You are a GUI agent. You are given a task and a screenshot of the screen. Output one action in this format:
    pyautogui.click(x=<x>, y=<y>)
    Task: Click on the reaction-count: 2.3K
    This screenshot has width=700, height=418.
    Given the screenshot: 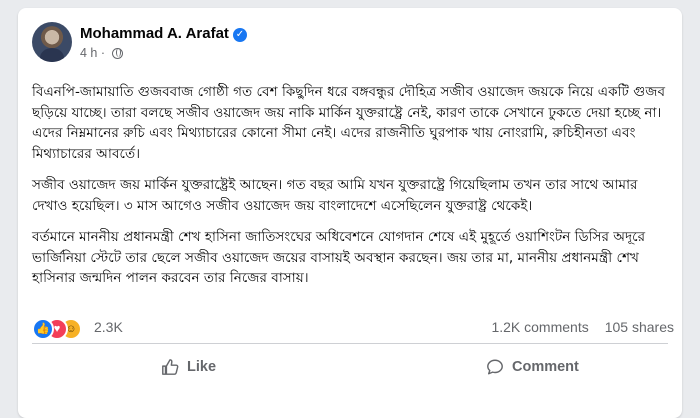 What is the action you would take?
    pyautogui.click(x=108, y=327)
    